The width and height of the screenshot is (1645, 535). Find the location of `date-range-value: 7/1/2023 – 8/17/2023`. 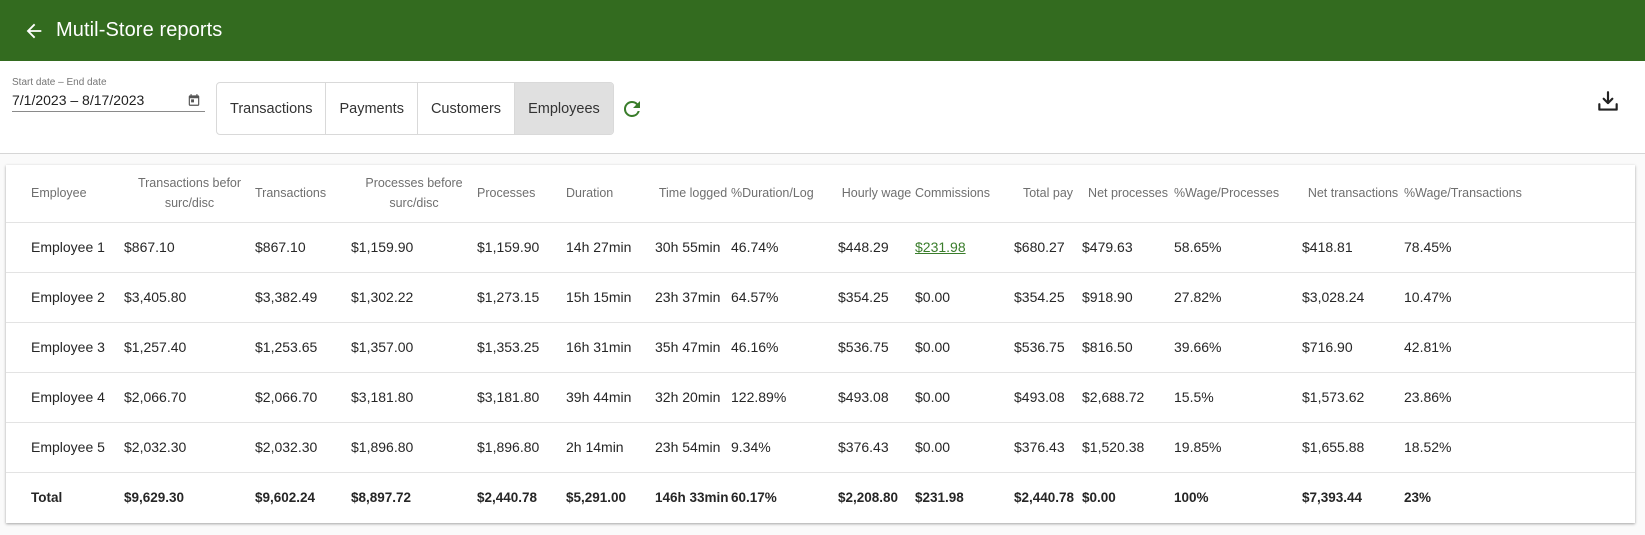

date-range-value: 7/1/2023 – 8/17/2023 is located at coordinates (78, 100).